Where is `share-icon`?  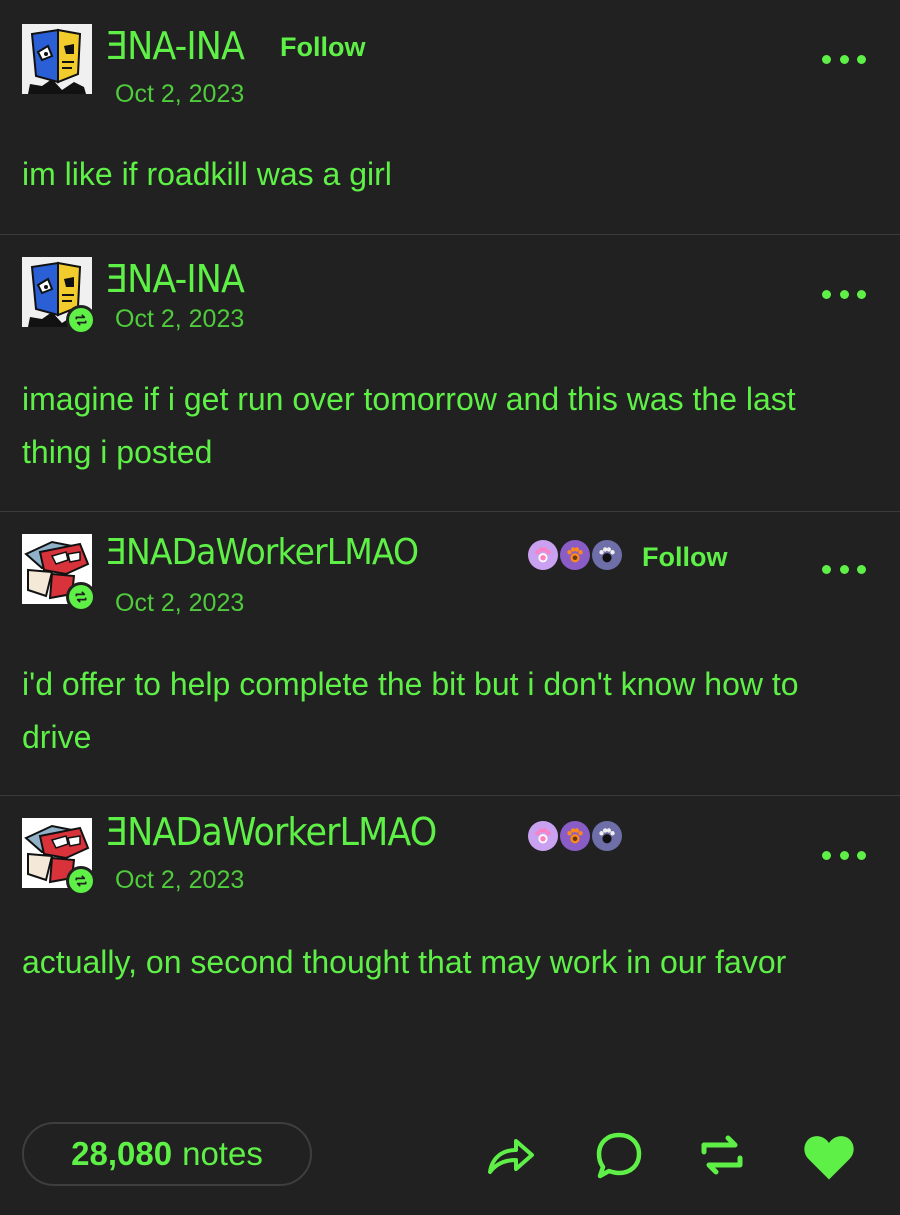 share-icon is located at coordinates (511, 1156).